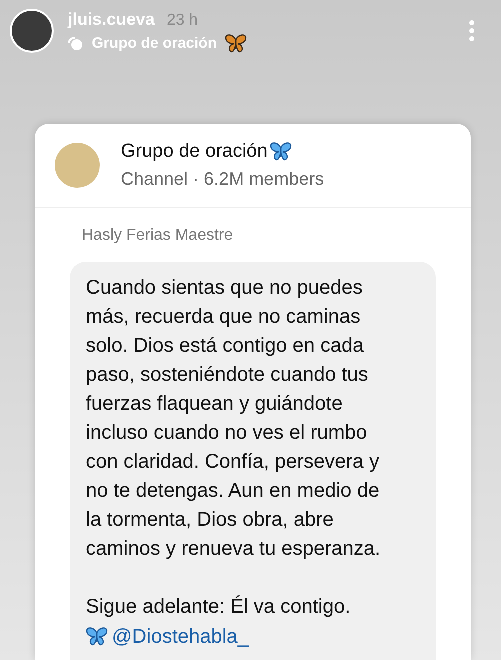 This screenshot has width=501, height=660. Describe the element at coordinates (77, 165) in the screenshot. I see `channel-avatar` at that location.